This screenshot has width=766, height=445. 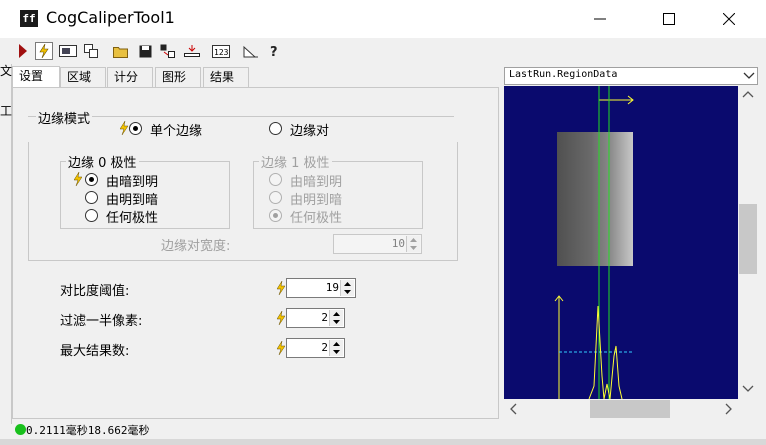 I want to click on maximize-icon, so click(x=669, y=19).